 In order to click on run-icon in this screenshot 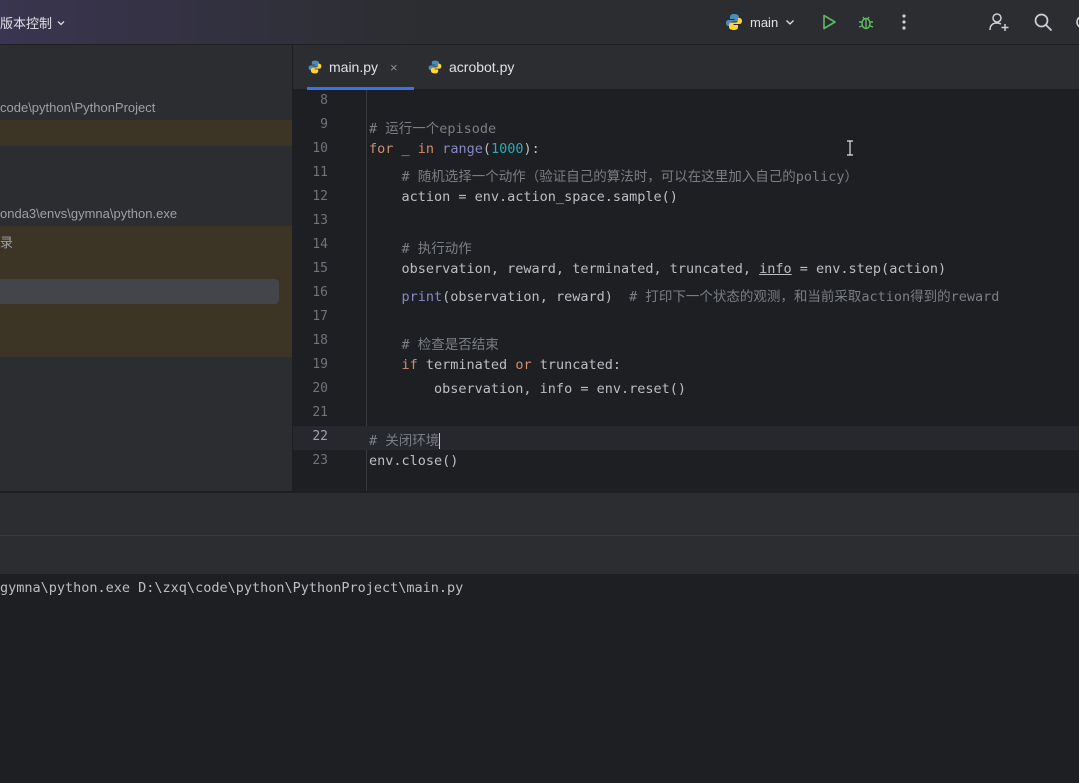, I will do `click(829, 22)`.